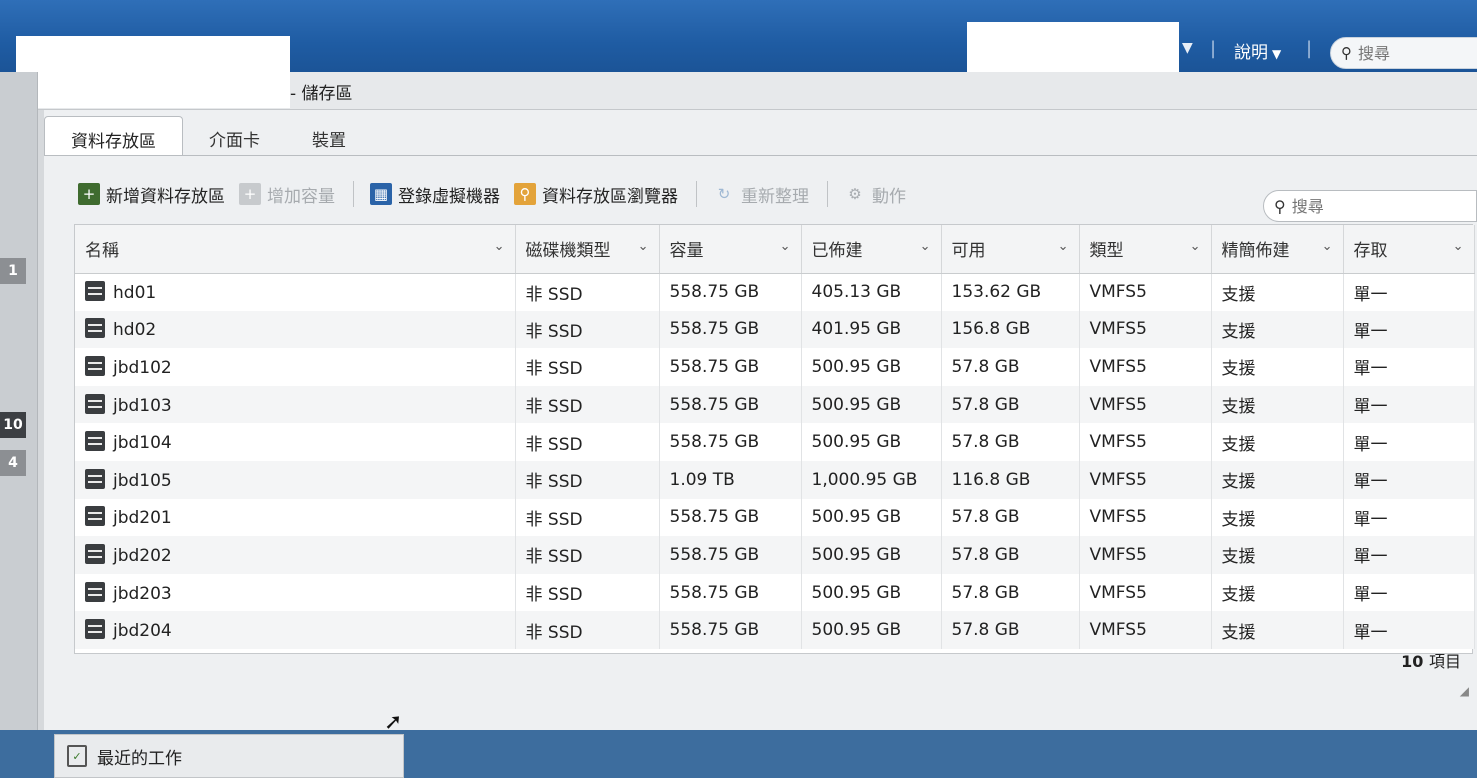 This screenshot has width=1477, height=778. I want to click on badge-count: 1, so click(13, 271).